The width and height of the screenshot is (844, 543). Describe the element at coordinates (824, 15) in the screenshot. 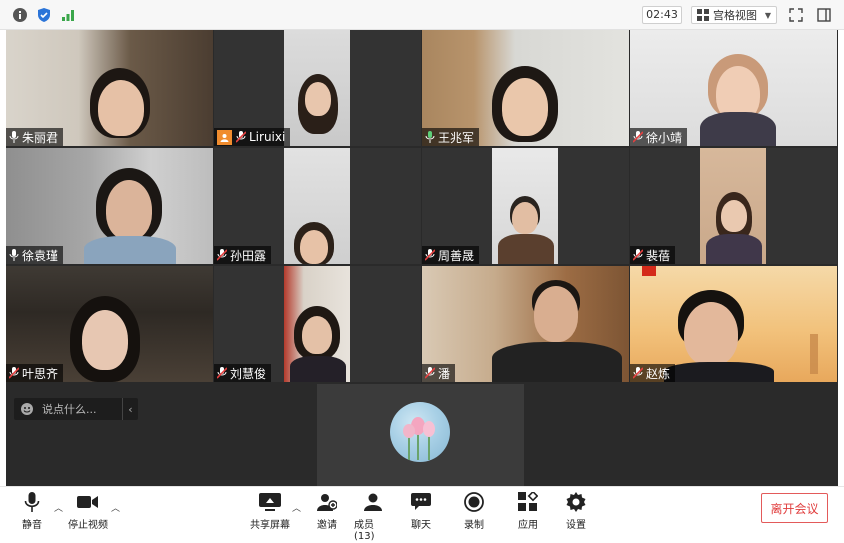

I see `sidebar-toggle-icon` at that location.